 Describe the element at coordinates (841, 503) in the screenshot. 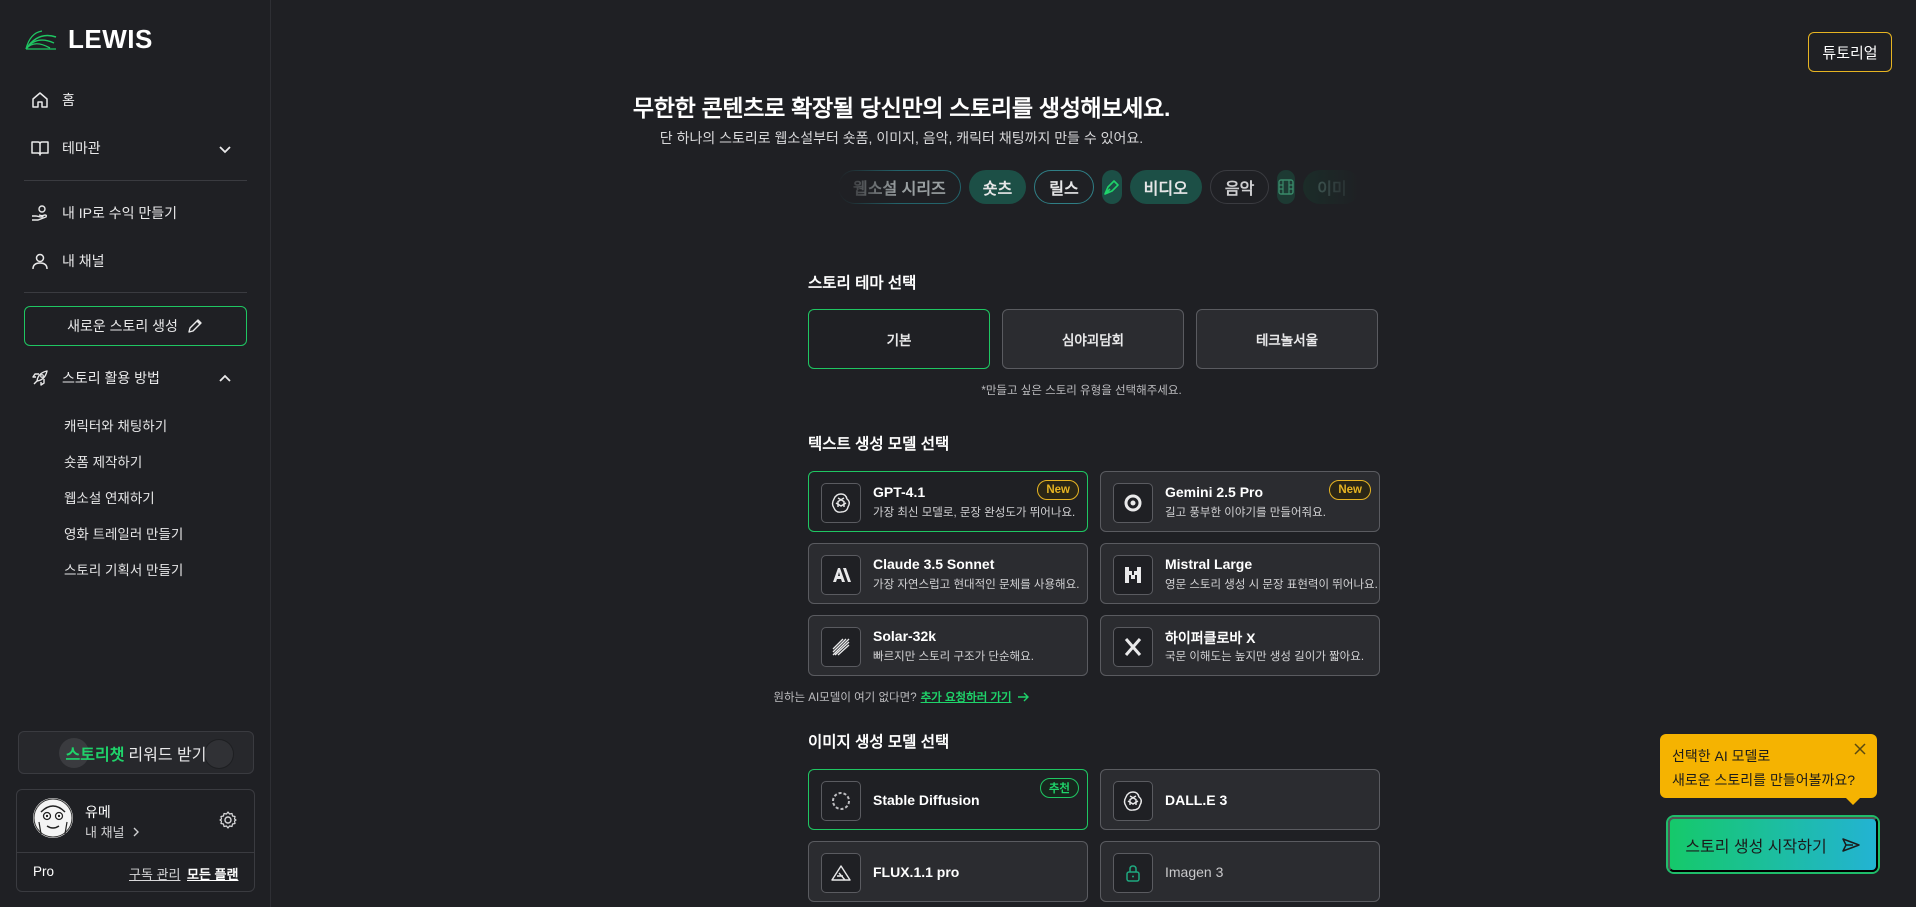

I see `openai-icon` at that location.